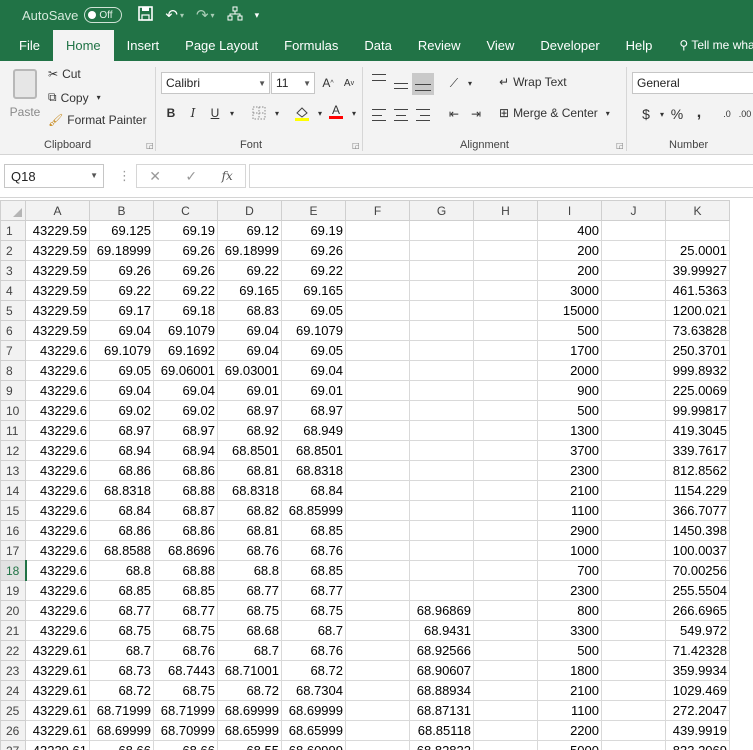  Describe the element at coordinates (249, 630) in the screenshot. I see `cell-d21: 68.68` at that location.